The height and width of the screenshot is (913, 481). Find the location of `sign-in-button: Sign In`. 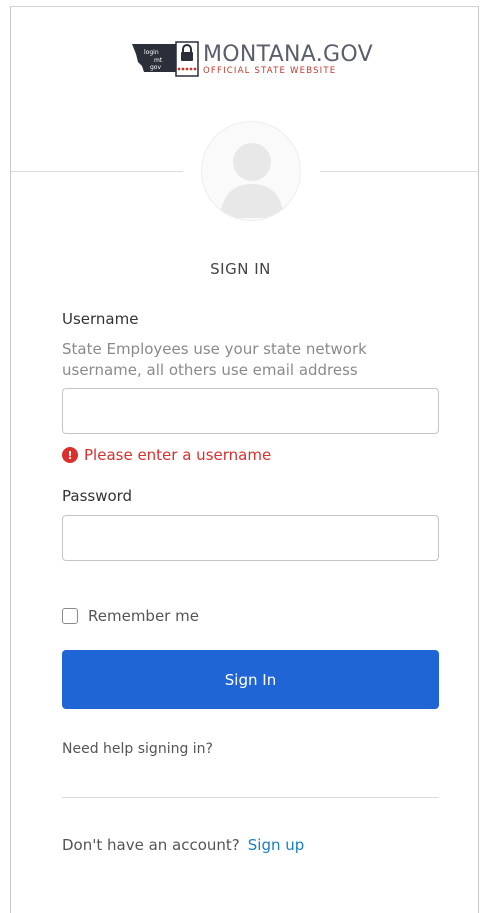

sign-in-button: Sign In is located at coordinates (250, 679).